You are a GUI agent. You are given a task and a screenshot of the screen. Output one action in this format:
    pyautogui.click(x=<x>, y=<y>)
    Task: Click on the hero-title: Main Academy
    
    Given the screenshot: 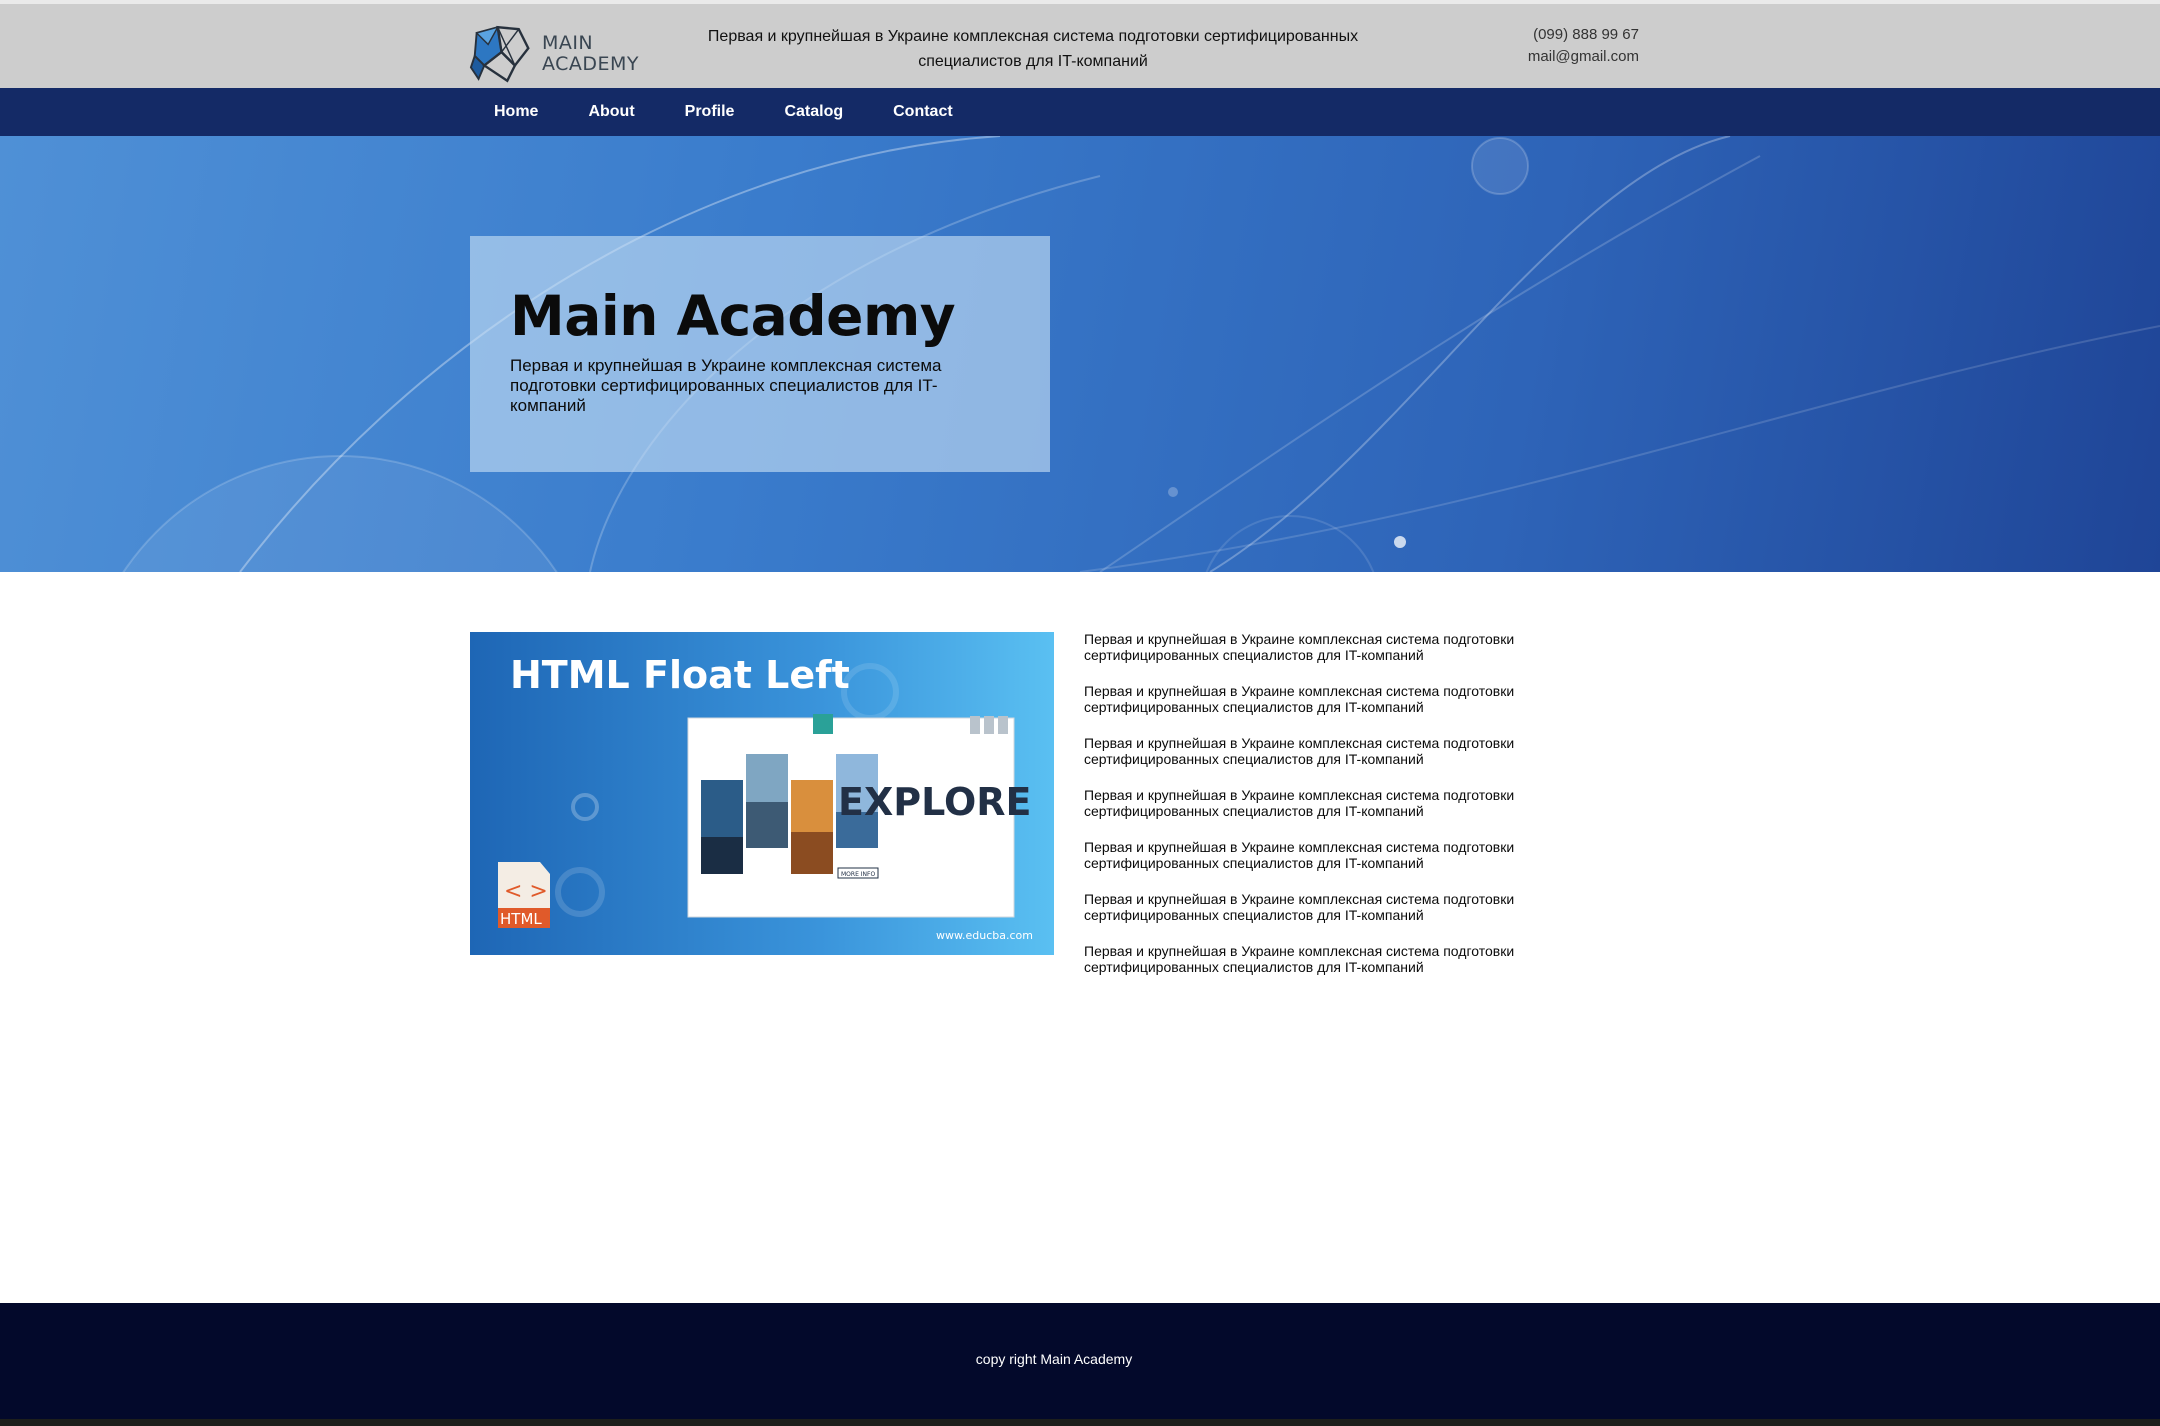 What is the action you would take?
    pyautogui.click(x=733, y=316)
    